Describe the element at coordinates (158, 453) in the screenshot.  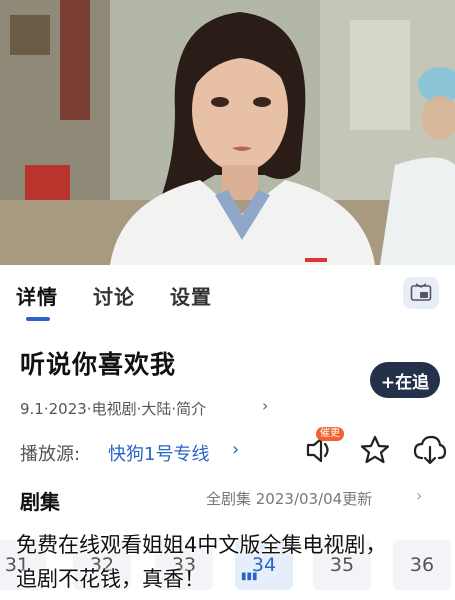
I see `play-source-value: 快狗1号专线` at that location.